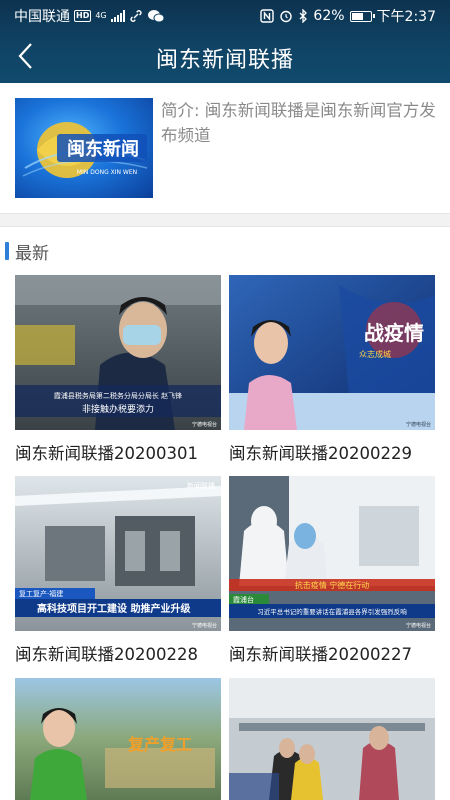  Describe the element at coordinates (41, 593) in the screenshot. I see `overlay-tag: 复工复产·福建` at that location.